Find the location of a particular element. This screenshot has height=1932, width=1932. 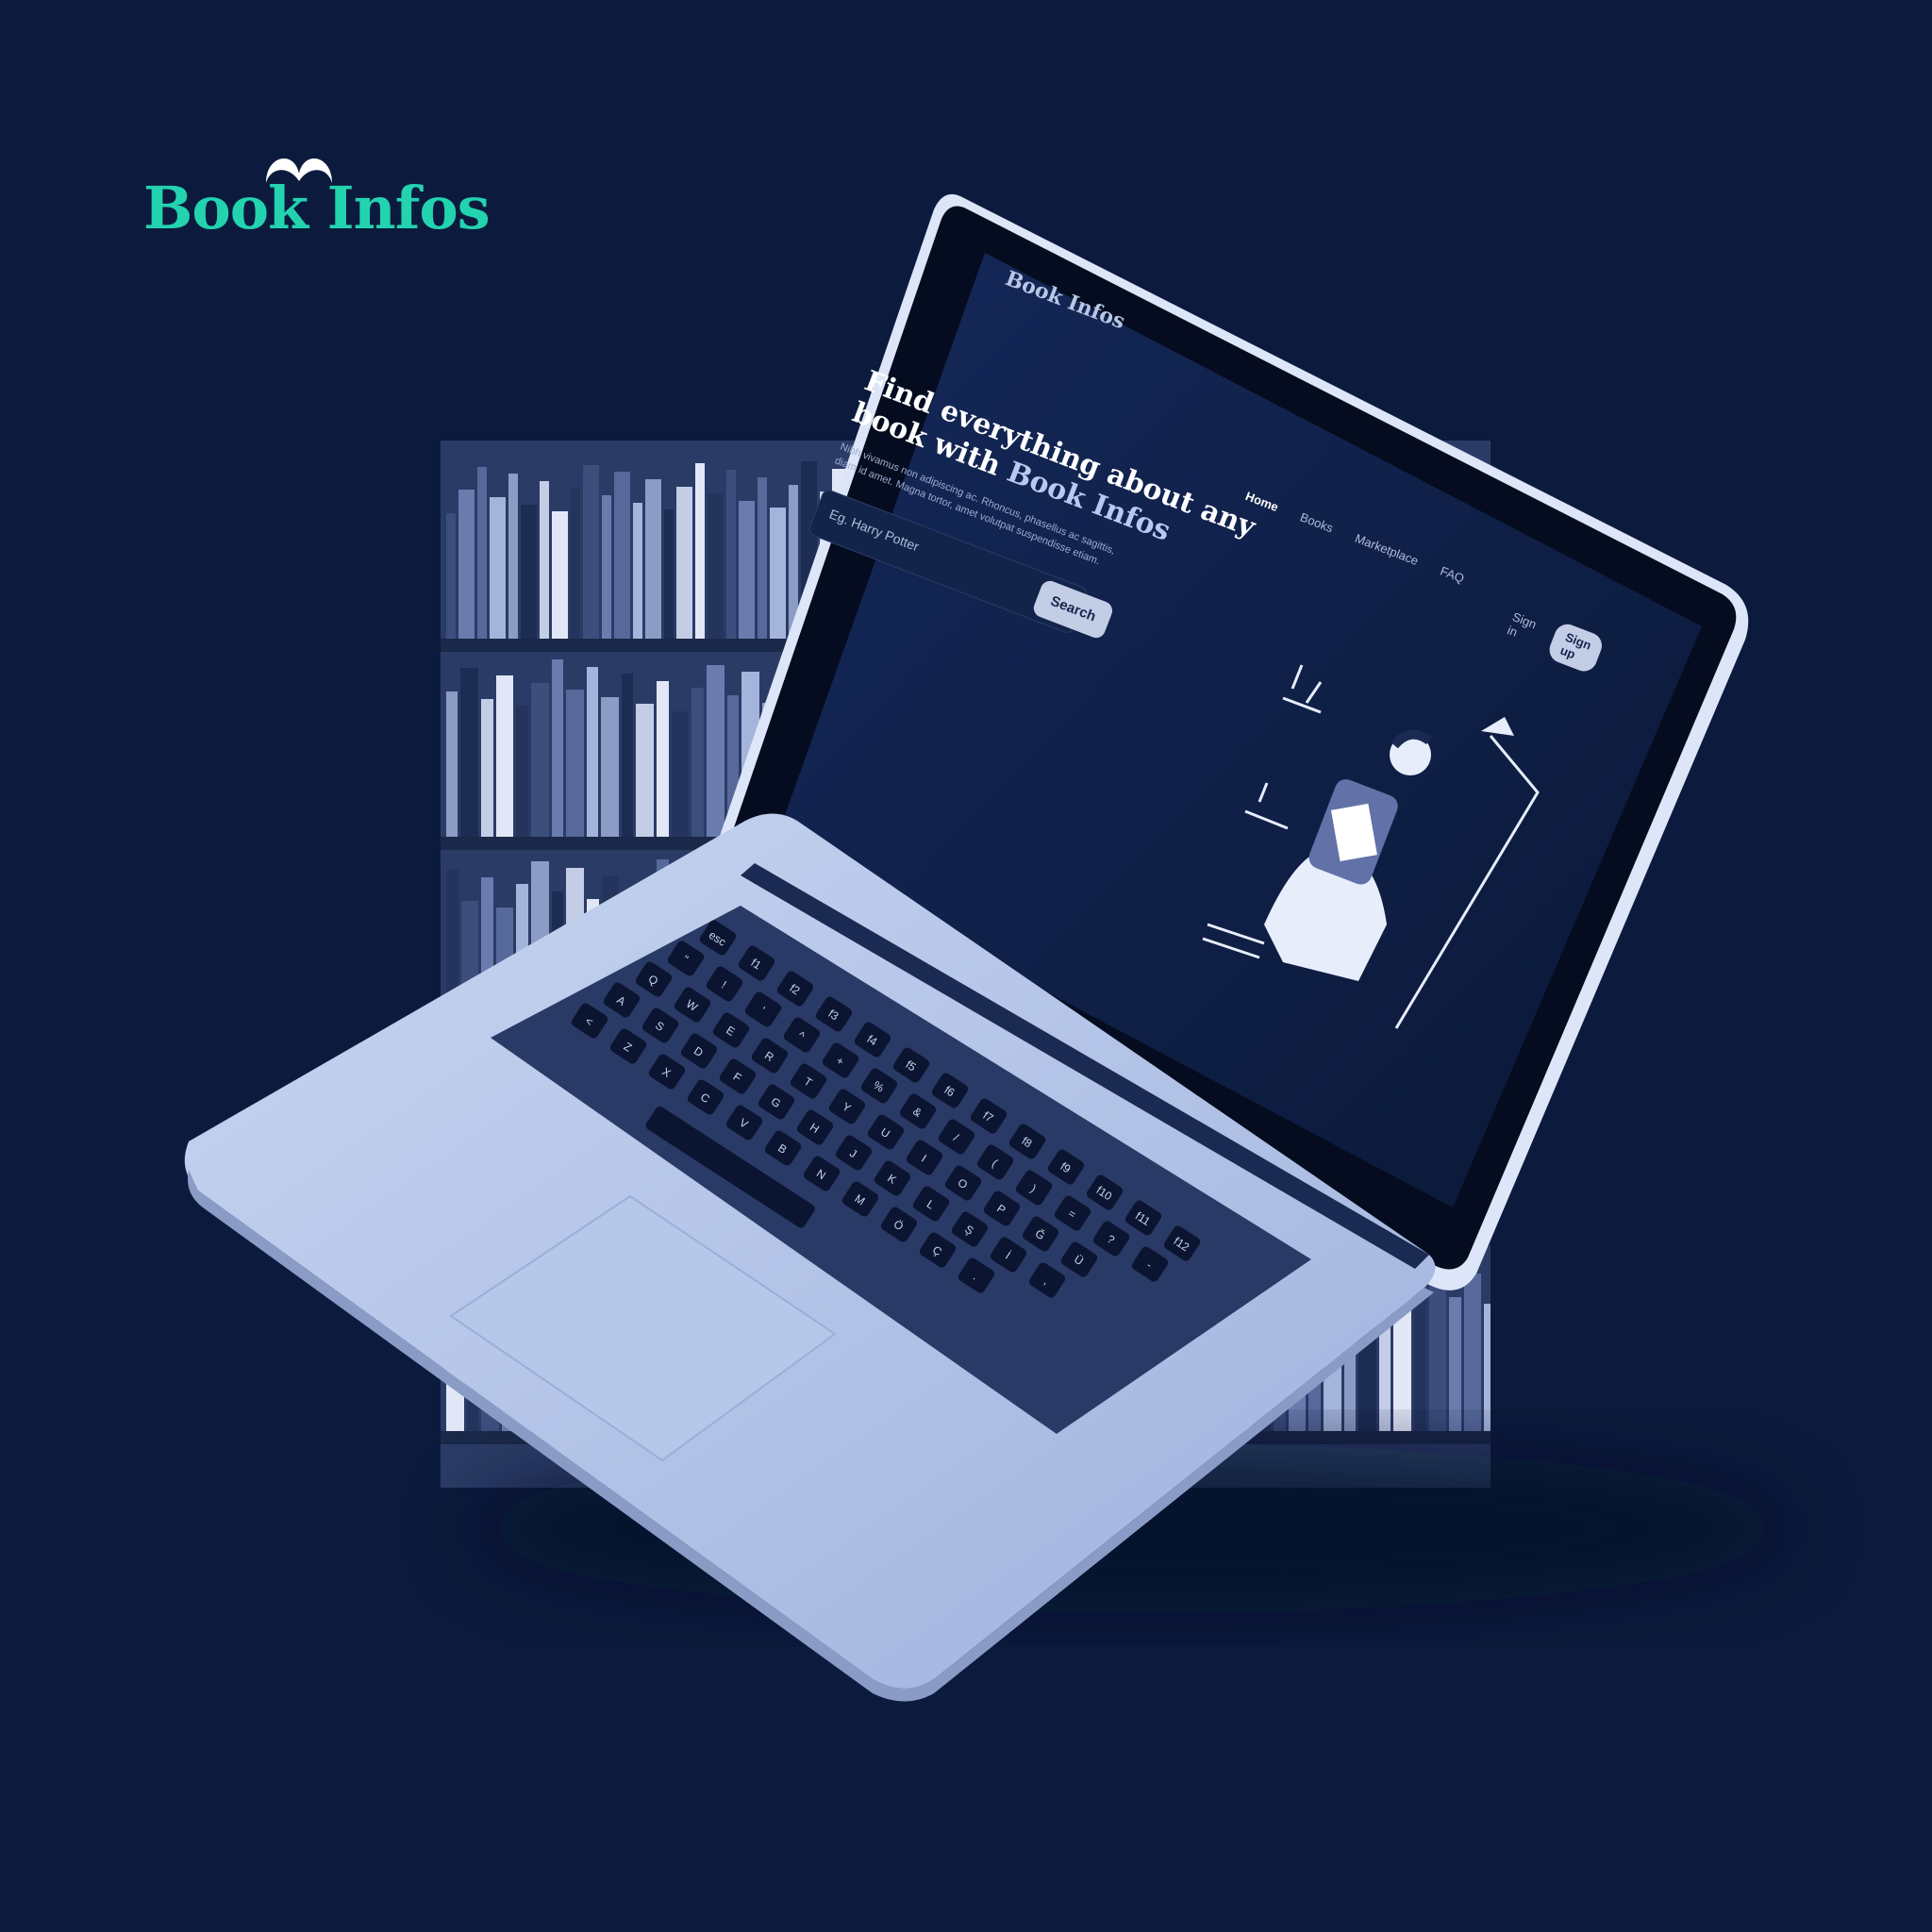

auth-links: Sign in Sign up is located at coordinates (1555, 640).